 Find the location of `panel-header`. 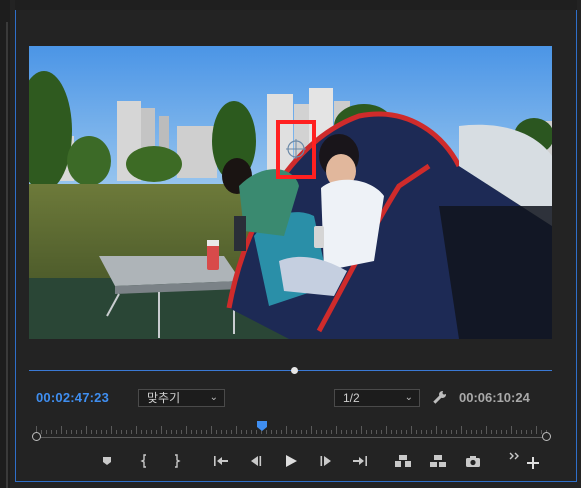

panel-header is located at coordinates (296, 5).